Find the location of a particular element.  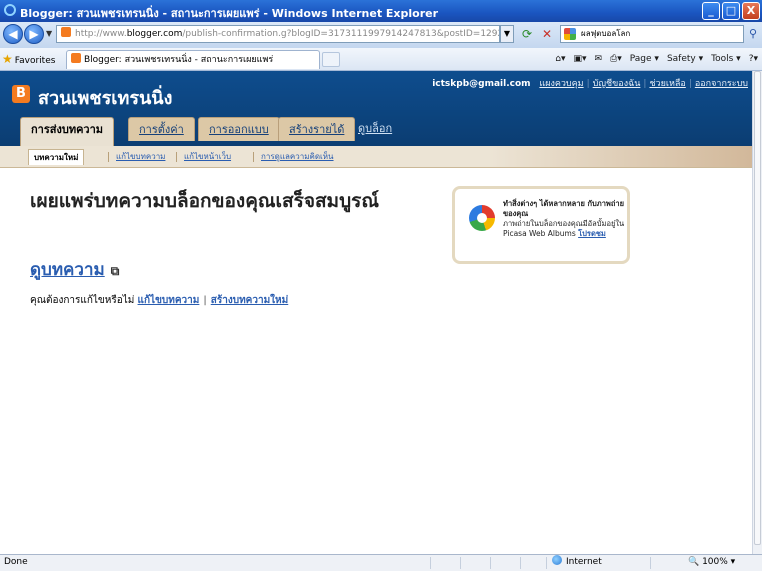

search-input: ผลฟุตบอลโลก is located at coordinates (652, 34).